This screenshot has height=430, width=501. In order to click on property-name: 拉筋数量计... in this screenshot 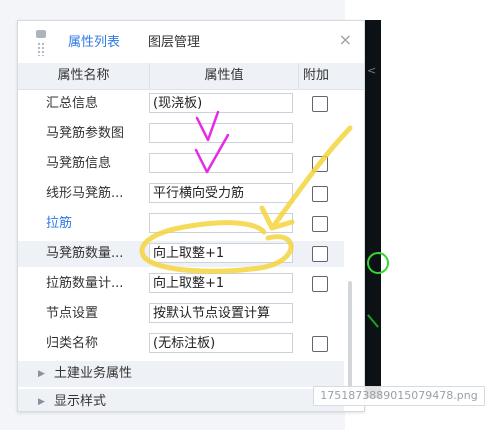, I will do `click(85, 283)`.